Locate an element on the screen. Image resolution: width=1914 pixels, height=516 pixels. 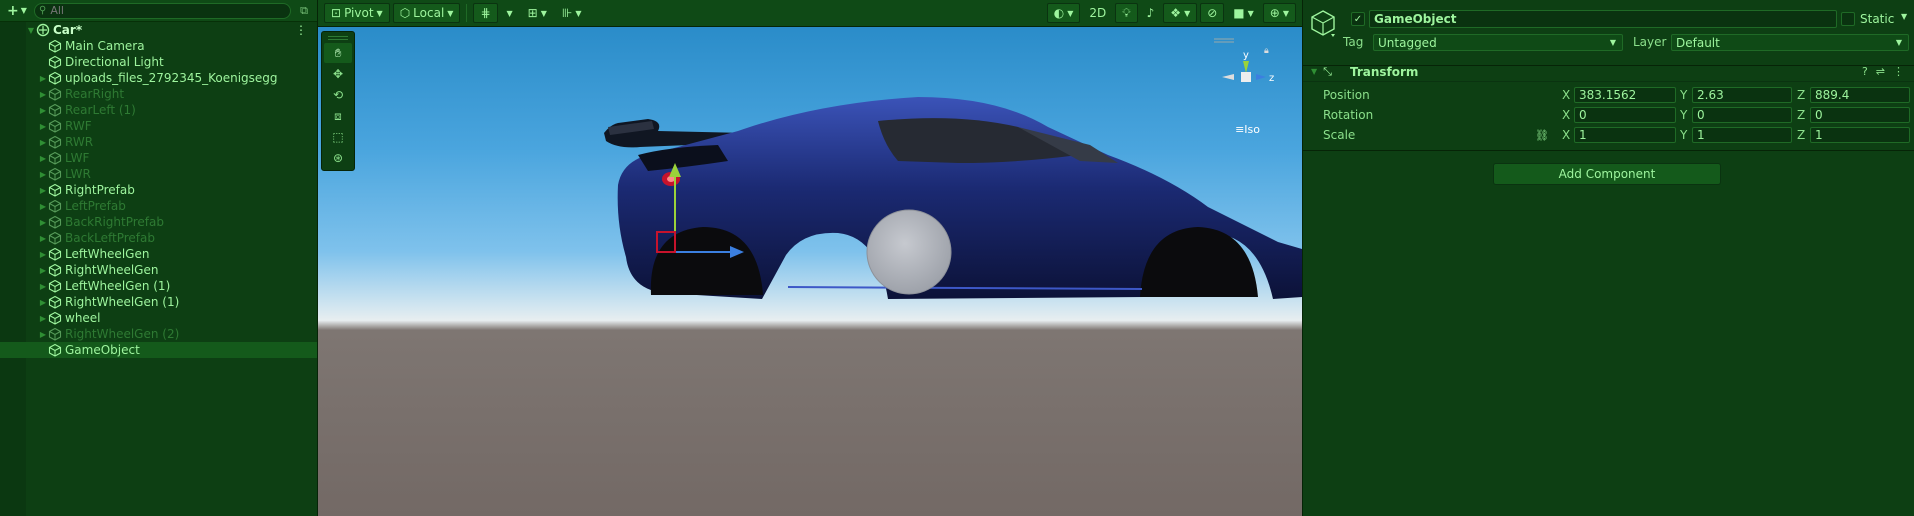
hierarchy-item: GameObject is located at coordinates (158, 350).